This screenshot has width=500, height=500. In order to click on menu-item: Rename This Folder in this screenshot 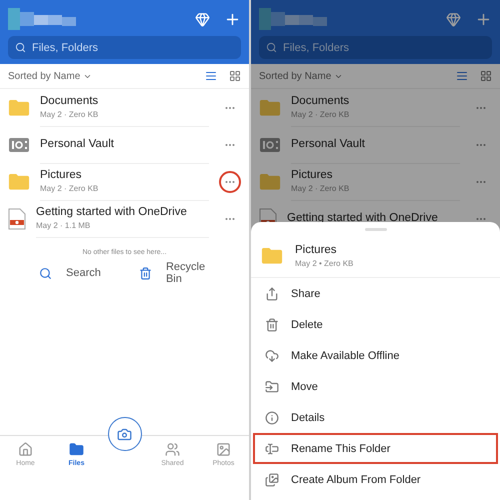, I will do `click(375, 448)`.